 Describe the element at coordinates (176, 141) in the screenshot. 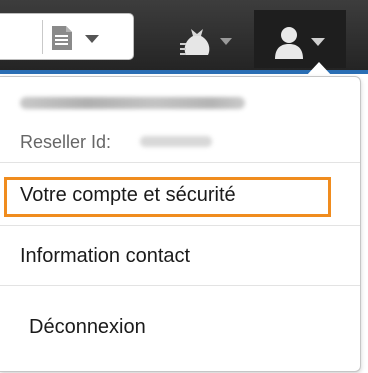

I see `redacted-reseller-id` at that location.